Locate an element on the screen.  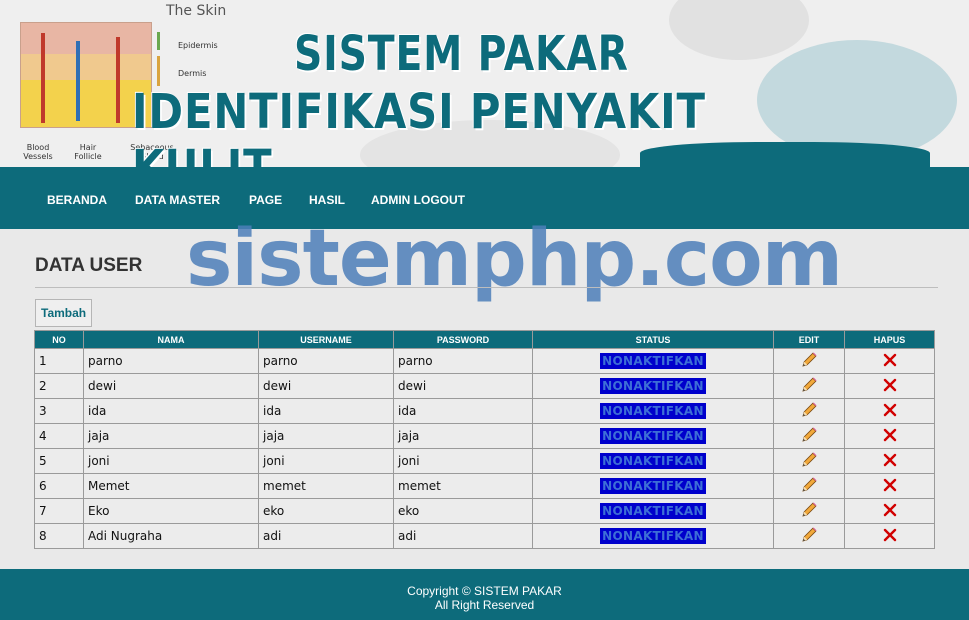
cell-nama: ida is located at coordinates (171, 411).